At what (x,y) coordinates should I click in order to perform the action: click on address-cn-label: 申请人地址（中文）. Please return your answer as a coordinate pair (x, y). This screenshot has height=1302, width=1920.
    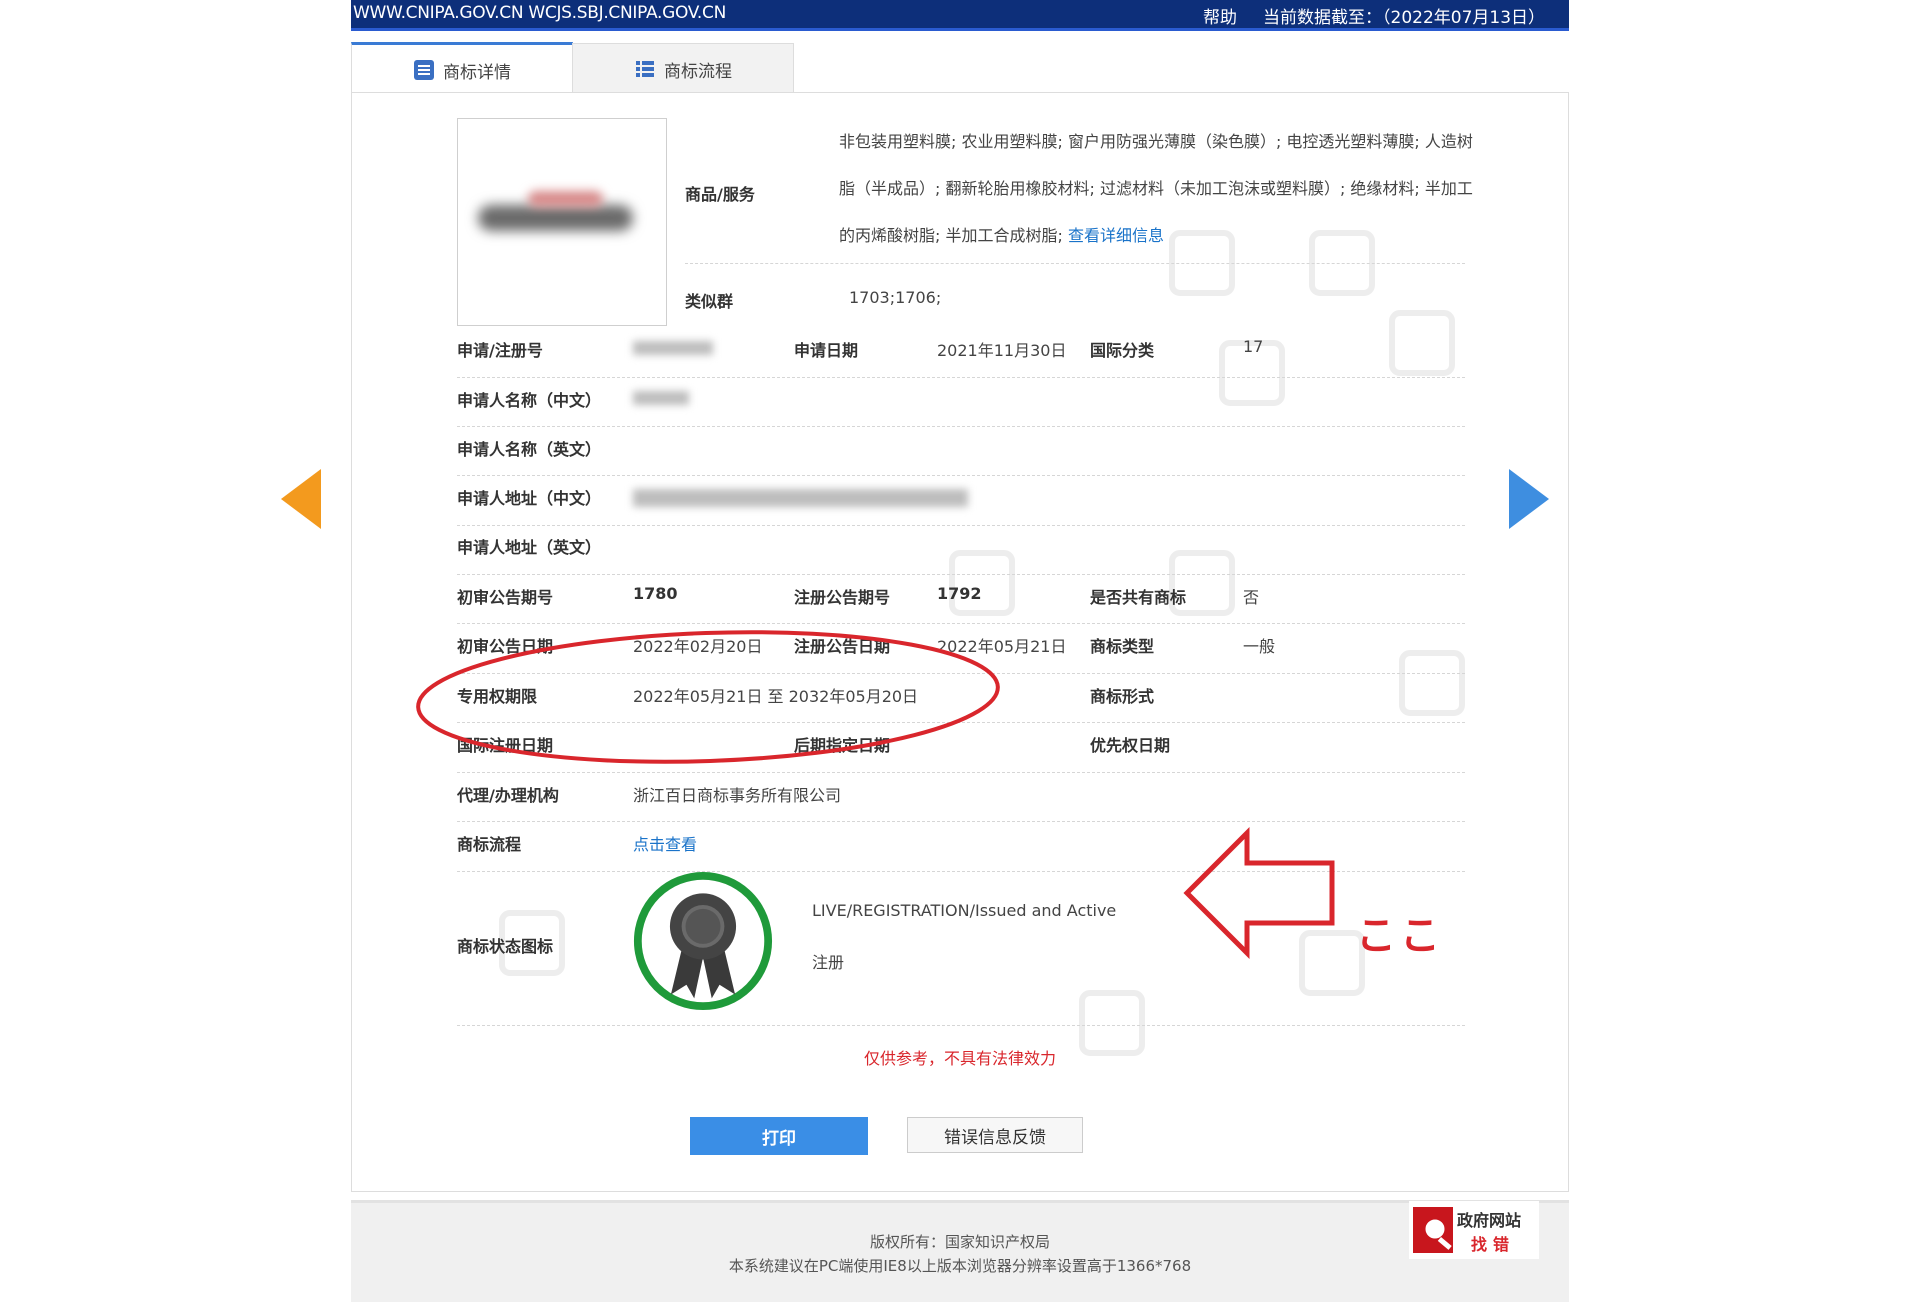
    Looking at the image, I should click on (529, 498).